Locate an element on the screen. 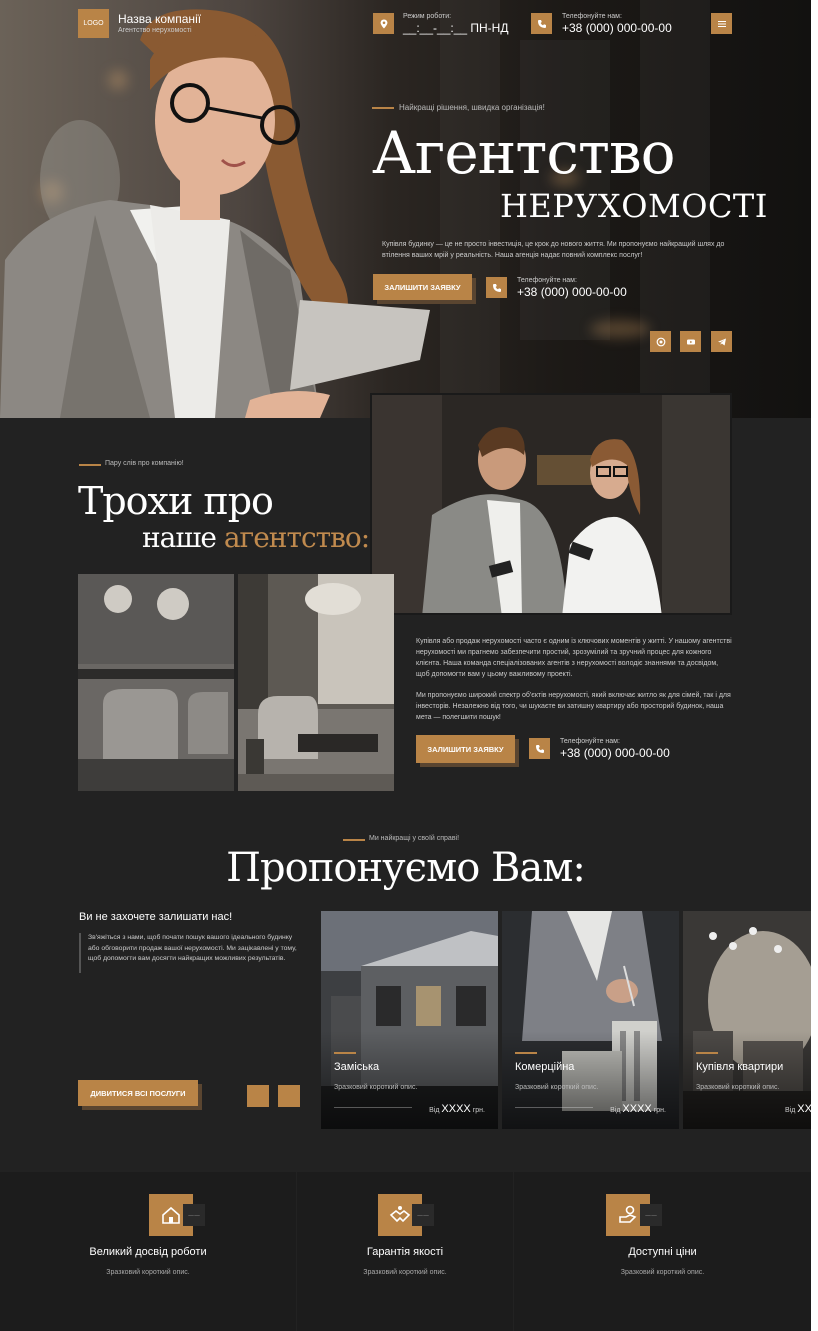 This screenshot has height=1331, width=818. feature-title: Великий досвід роботи is located at coordinates (148, 1252).